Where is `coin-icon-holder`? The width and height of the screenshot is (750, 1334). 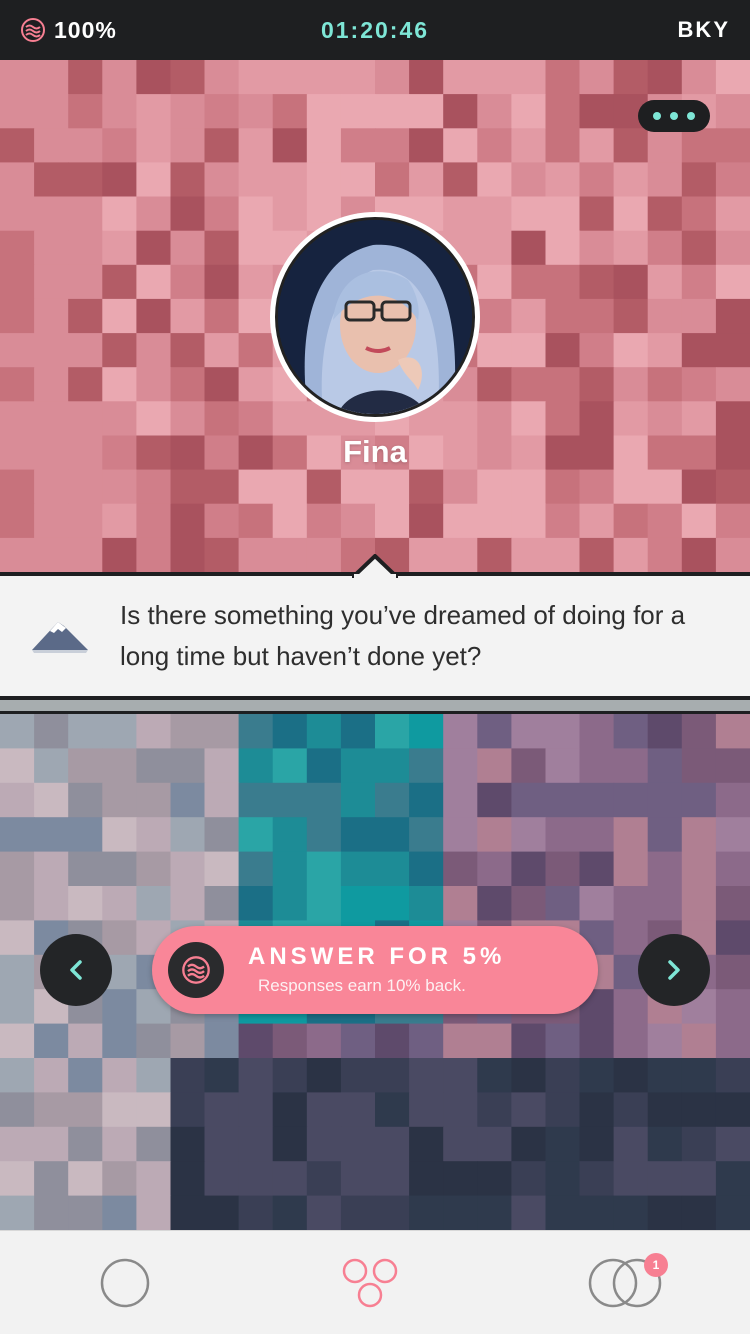 coin-icon-holder is located at coordinates (196, 970).